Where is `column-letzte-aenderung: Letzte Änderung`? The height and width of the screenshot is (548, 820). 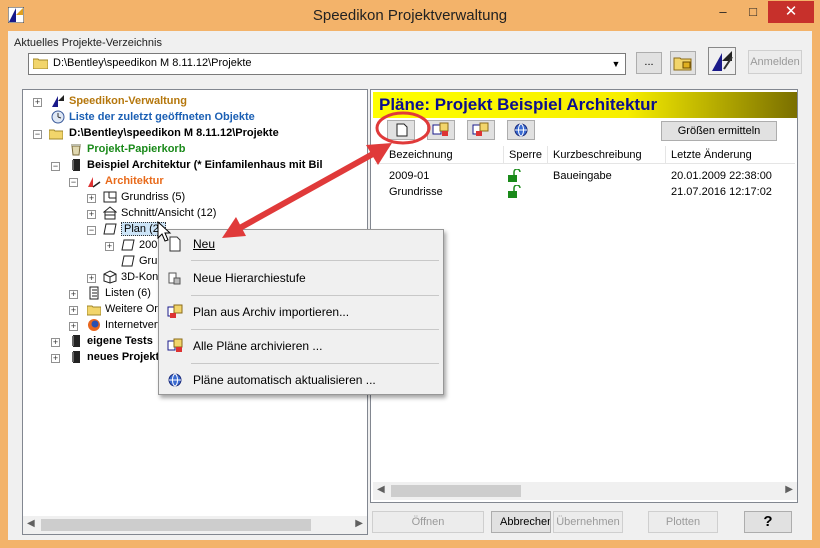 column-letzte-aenderung: Letzte Änderung is located at coordinates (711, 155).